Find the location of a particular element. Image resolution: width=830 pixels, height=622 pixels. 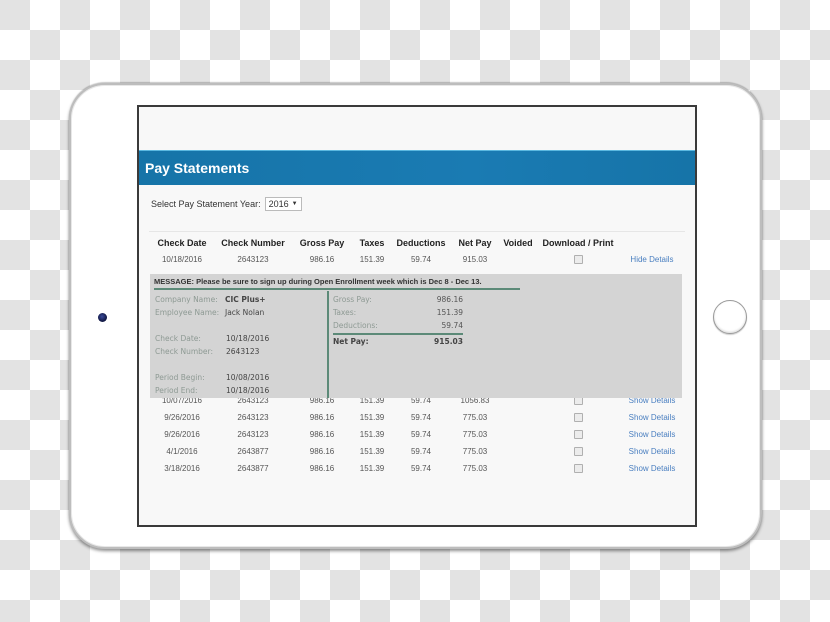

check-date-label: Check Date: is located at coordinates (178, 338).